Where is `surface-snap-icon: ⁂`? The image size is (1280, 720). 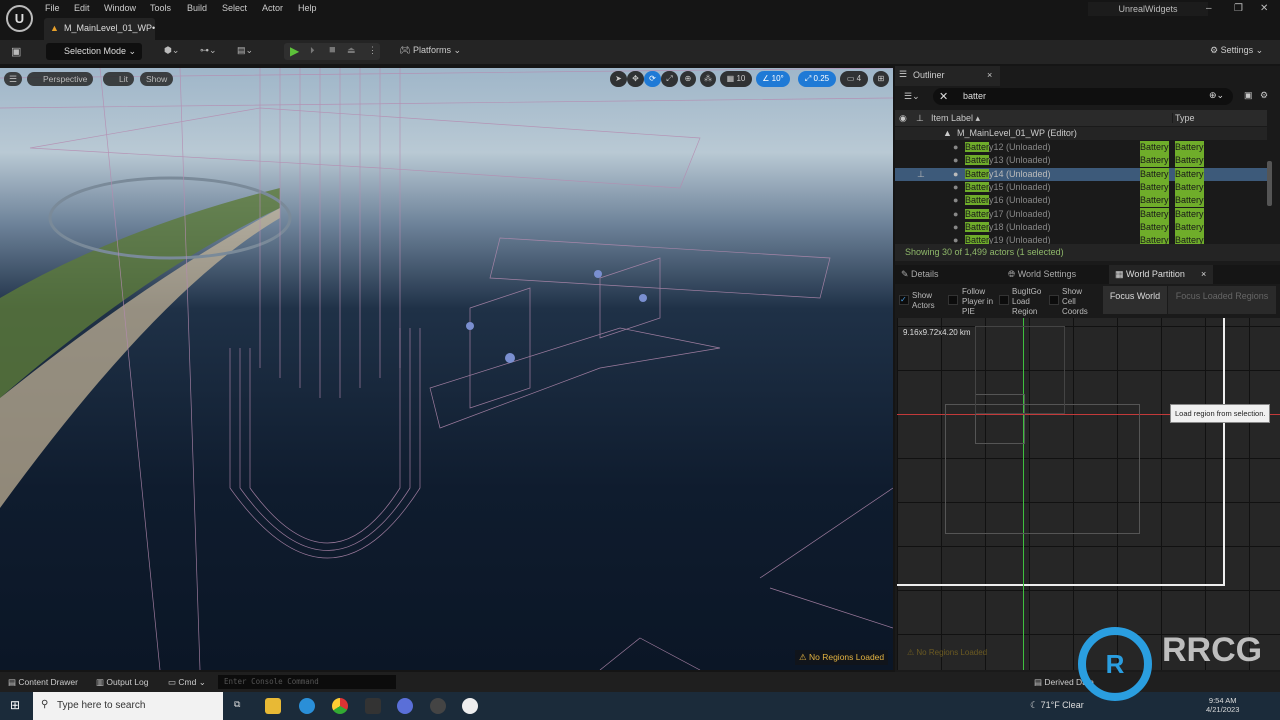 surface-snap-icon: ⁂ is located at coordinates (708, 79).